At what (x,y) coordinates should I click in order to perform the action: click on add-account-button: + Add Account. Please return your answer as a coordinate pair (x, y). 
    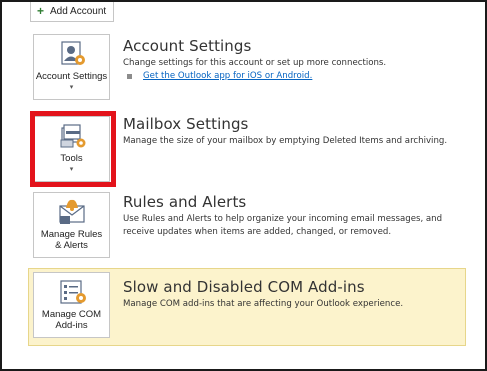
    Looking at the image, I should click on (72, 12).